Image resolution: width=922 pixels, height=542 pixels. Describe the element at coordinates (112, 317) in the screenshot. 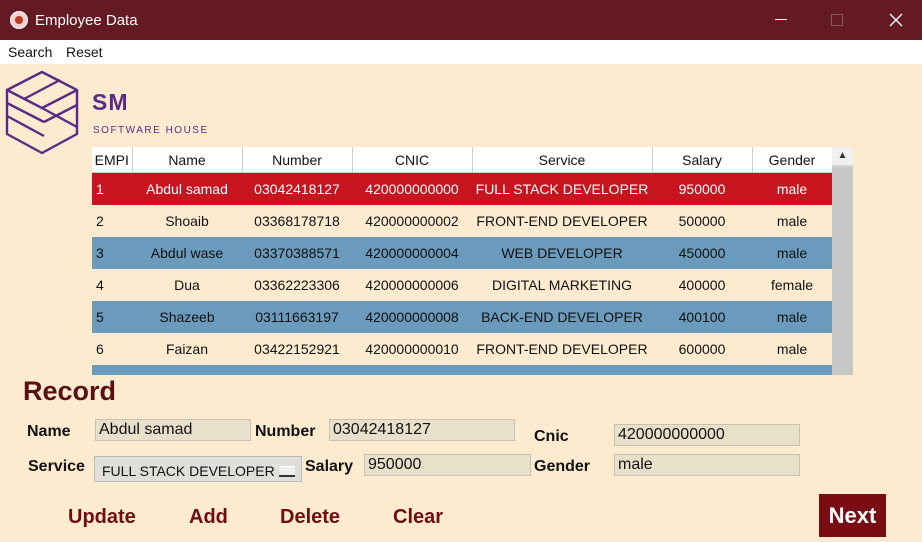

I see `table-cell: 5` at that location.